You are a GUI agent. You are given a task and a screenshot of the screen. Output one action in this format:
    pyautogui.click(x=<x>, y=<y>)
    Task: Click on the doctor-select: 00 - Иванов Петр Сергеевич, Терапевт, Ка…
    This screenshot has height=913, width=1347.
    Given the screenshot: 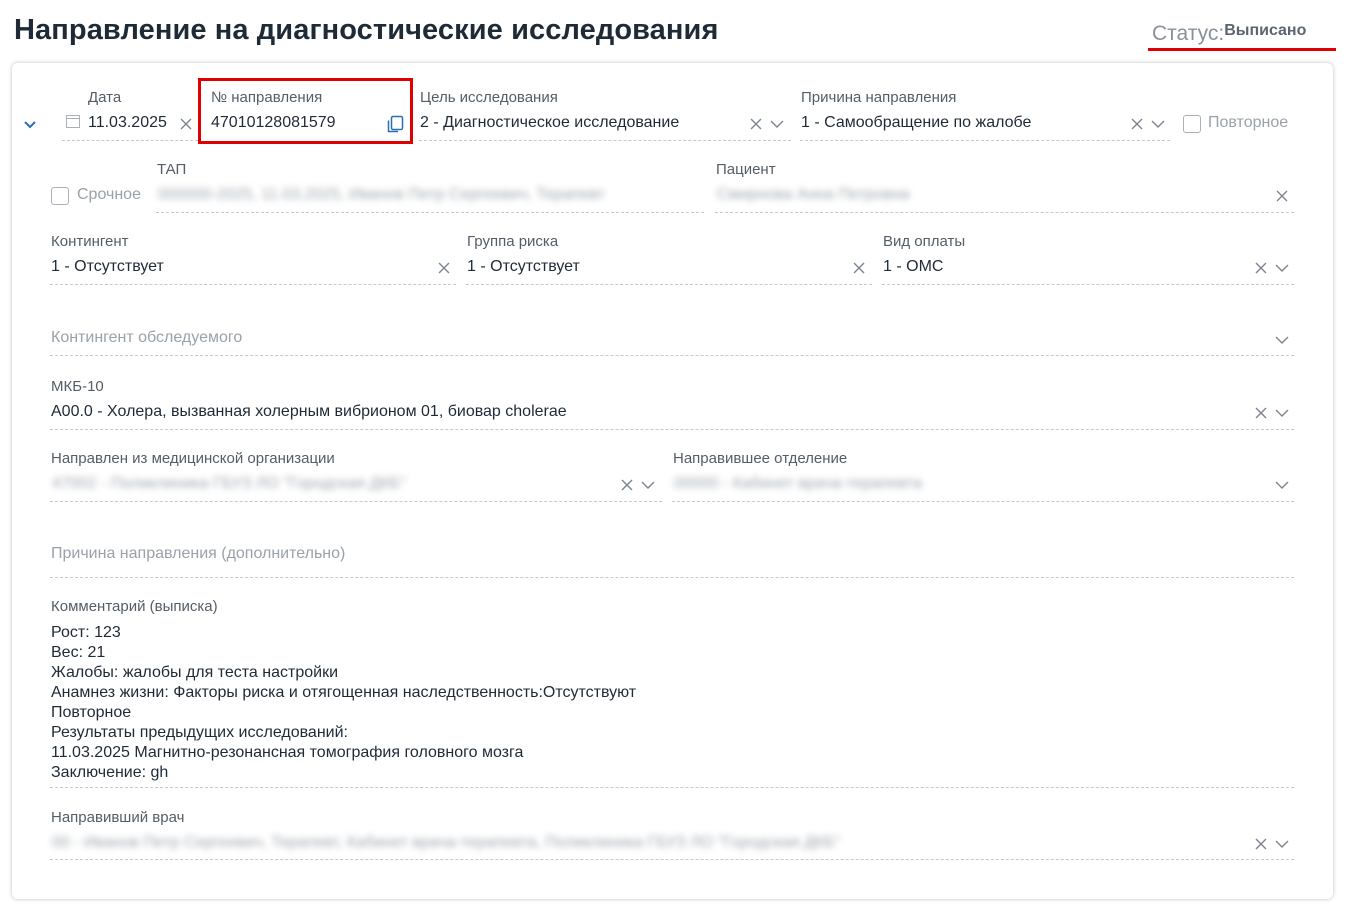 What is the action you would take?
    pyautogui.click(x=482, y=843)
    